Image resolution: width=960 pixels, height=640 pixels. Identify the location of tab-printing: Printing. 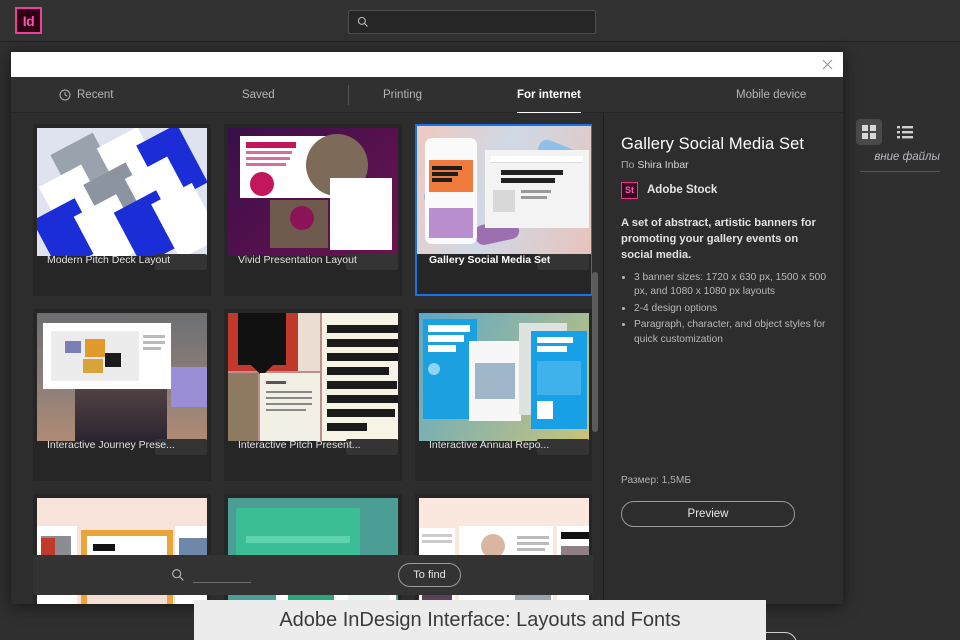
(402, 95).